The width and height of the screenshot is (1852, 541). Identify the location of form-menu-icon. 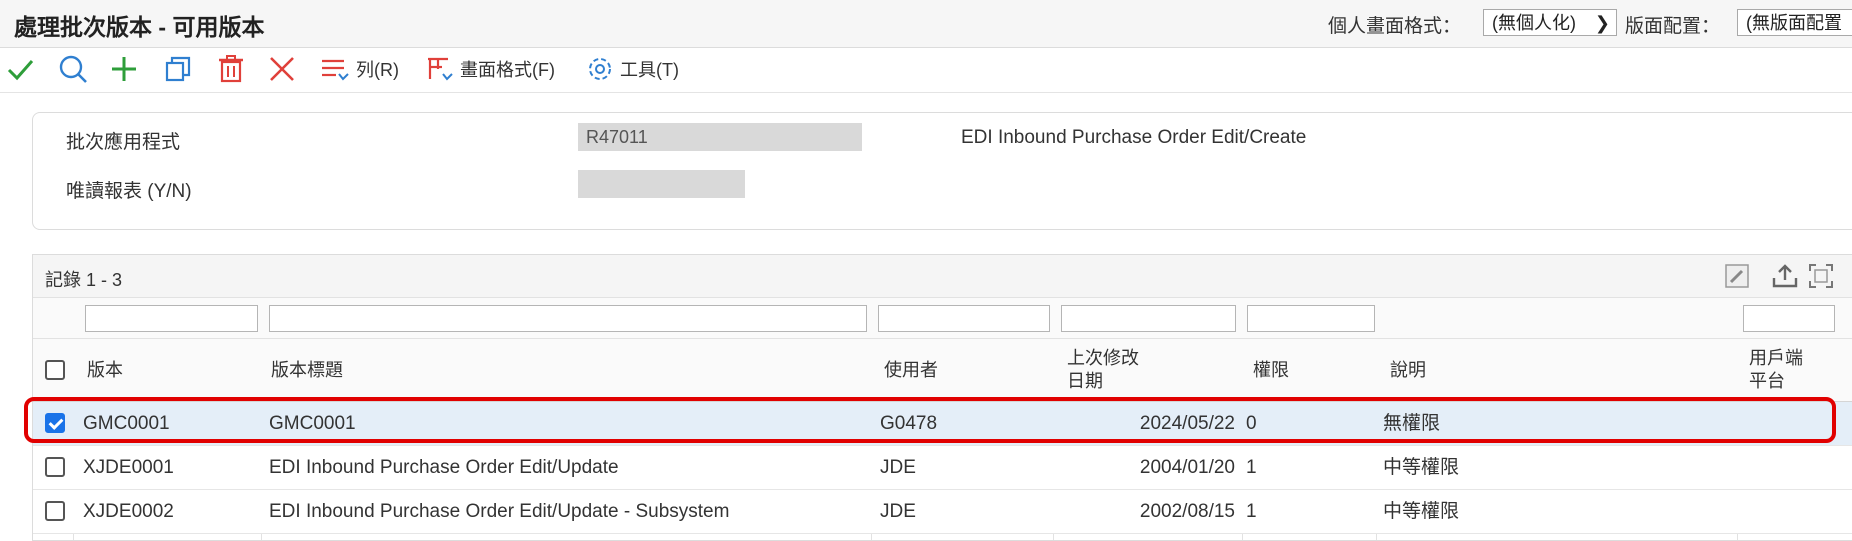
(440, 69).